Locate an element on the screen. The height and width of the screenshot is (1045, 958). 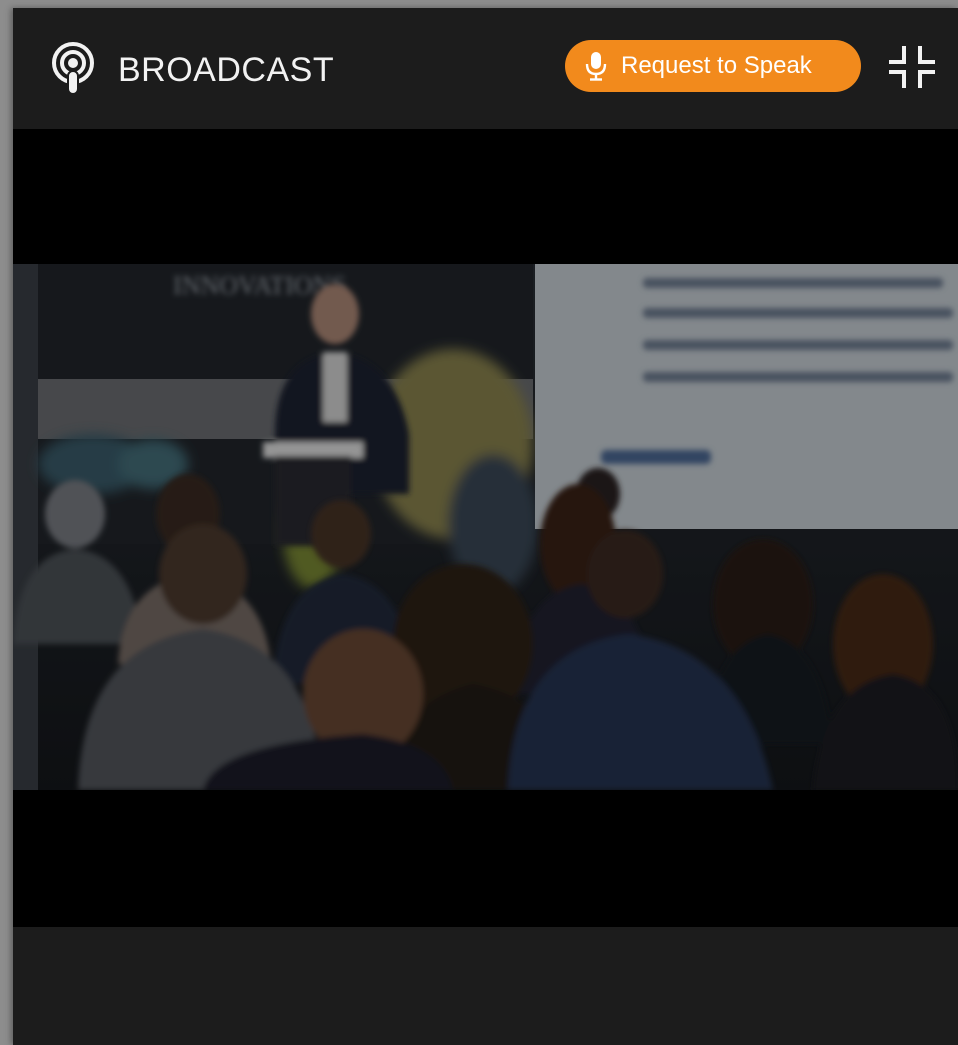
microphone-icon is located at coordinates (596, 66).